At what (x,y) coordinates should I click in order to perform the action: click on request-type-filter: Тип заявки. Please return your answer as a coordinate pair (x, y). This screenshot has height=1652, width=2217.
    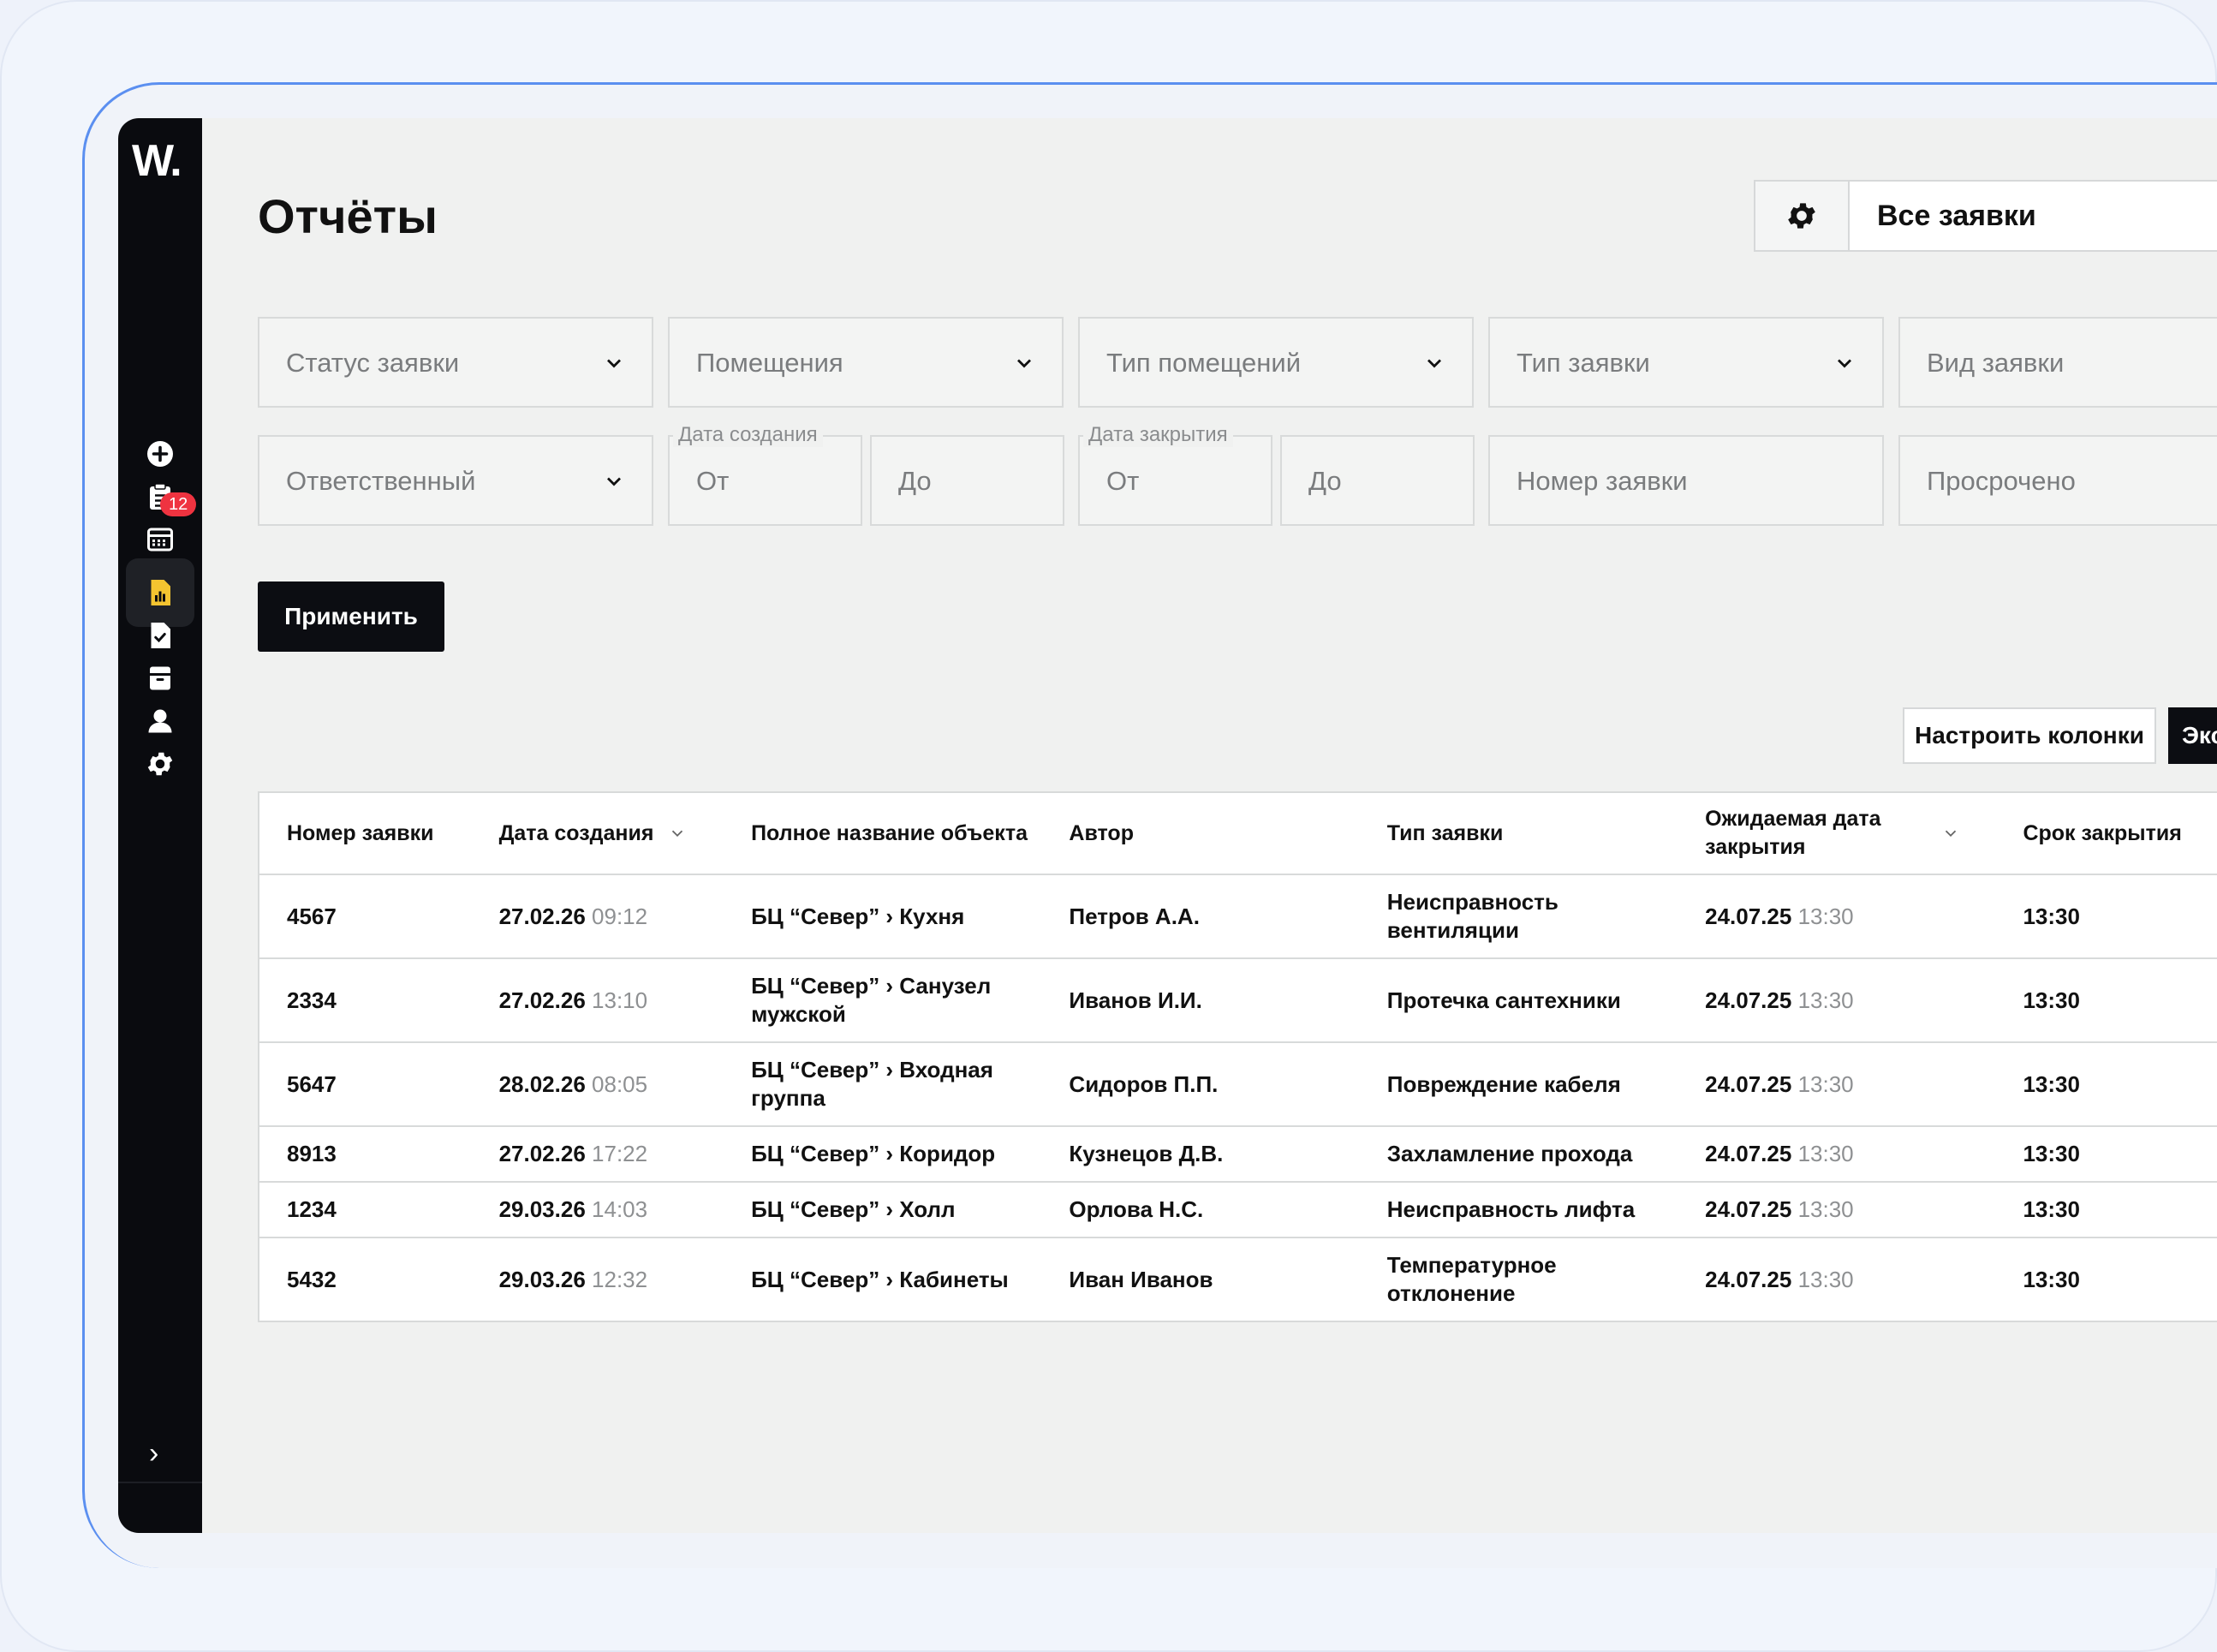
    Looking at the image, I should click on (1686, 362).